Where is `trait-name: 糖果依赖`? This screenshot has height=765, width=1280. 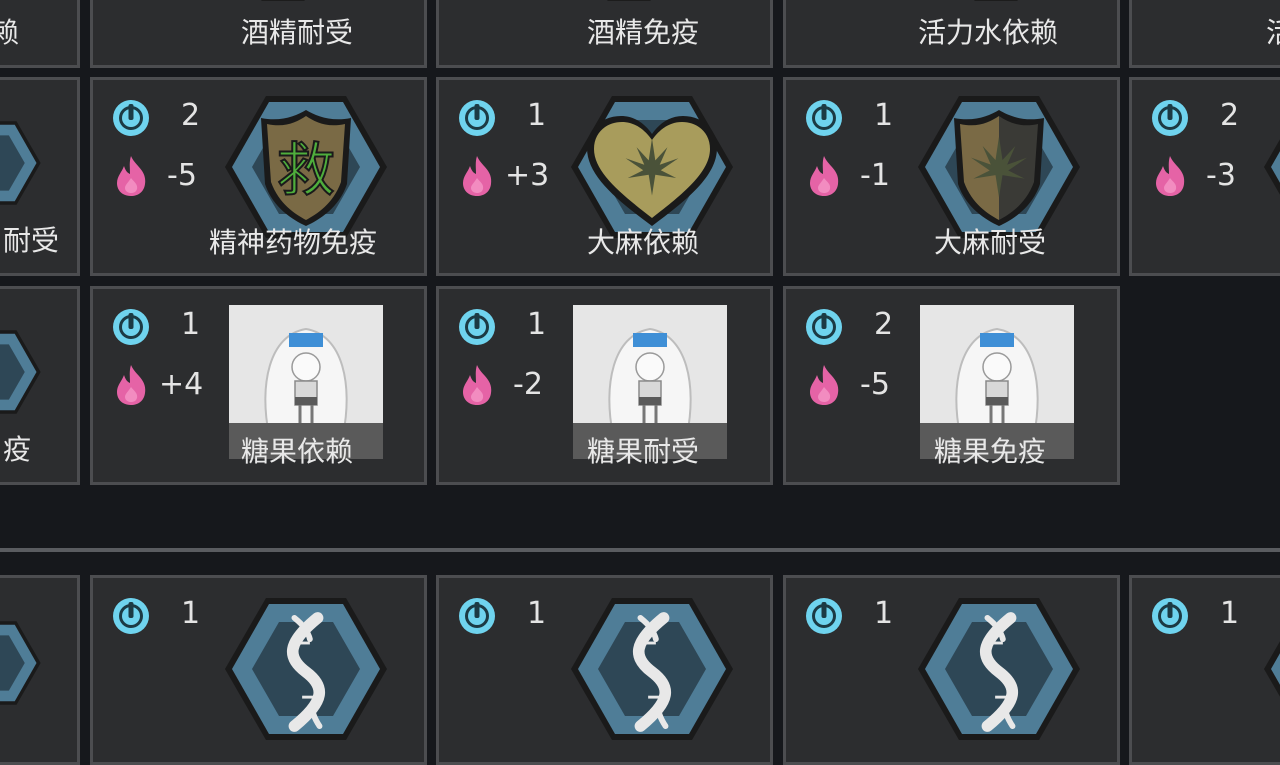 trait-name: 糖果依赖 is located at coordinates (297, 451).